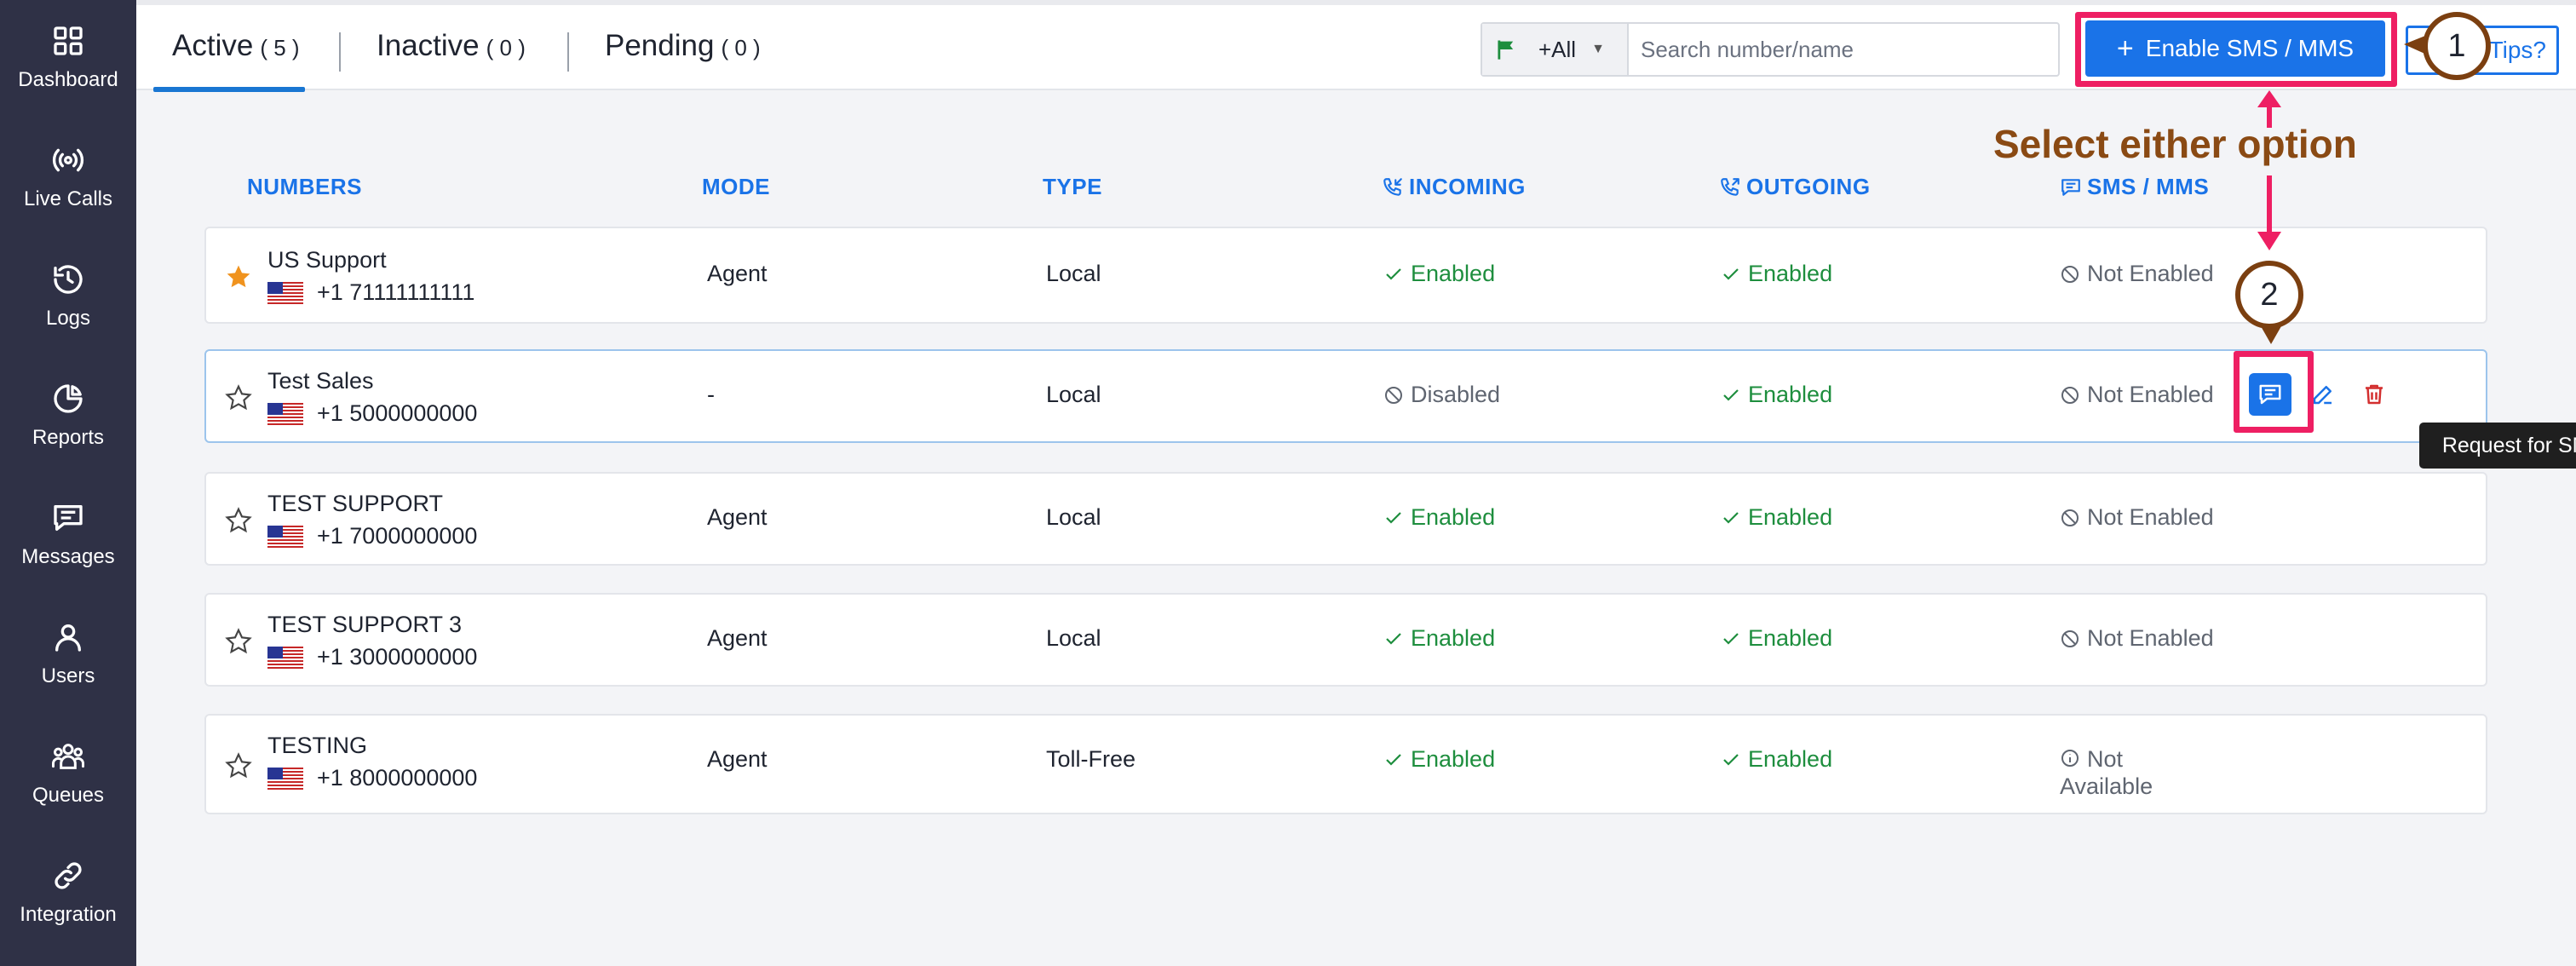  Describe the element at coordinates (428, 46) in the screenshot. I see `tab-label: Inactive` at that location.